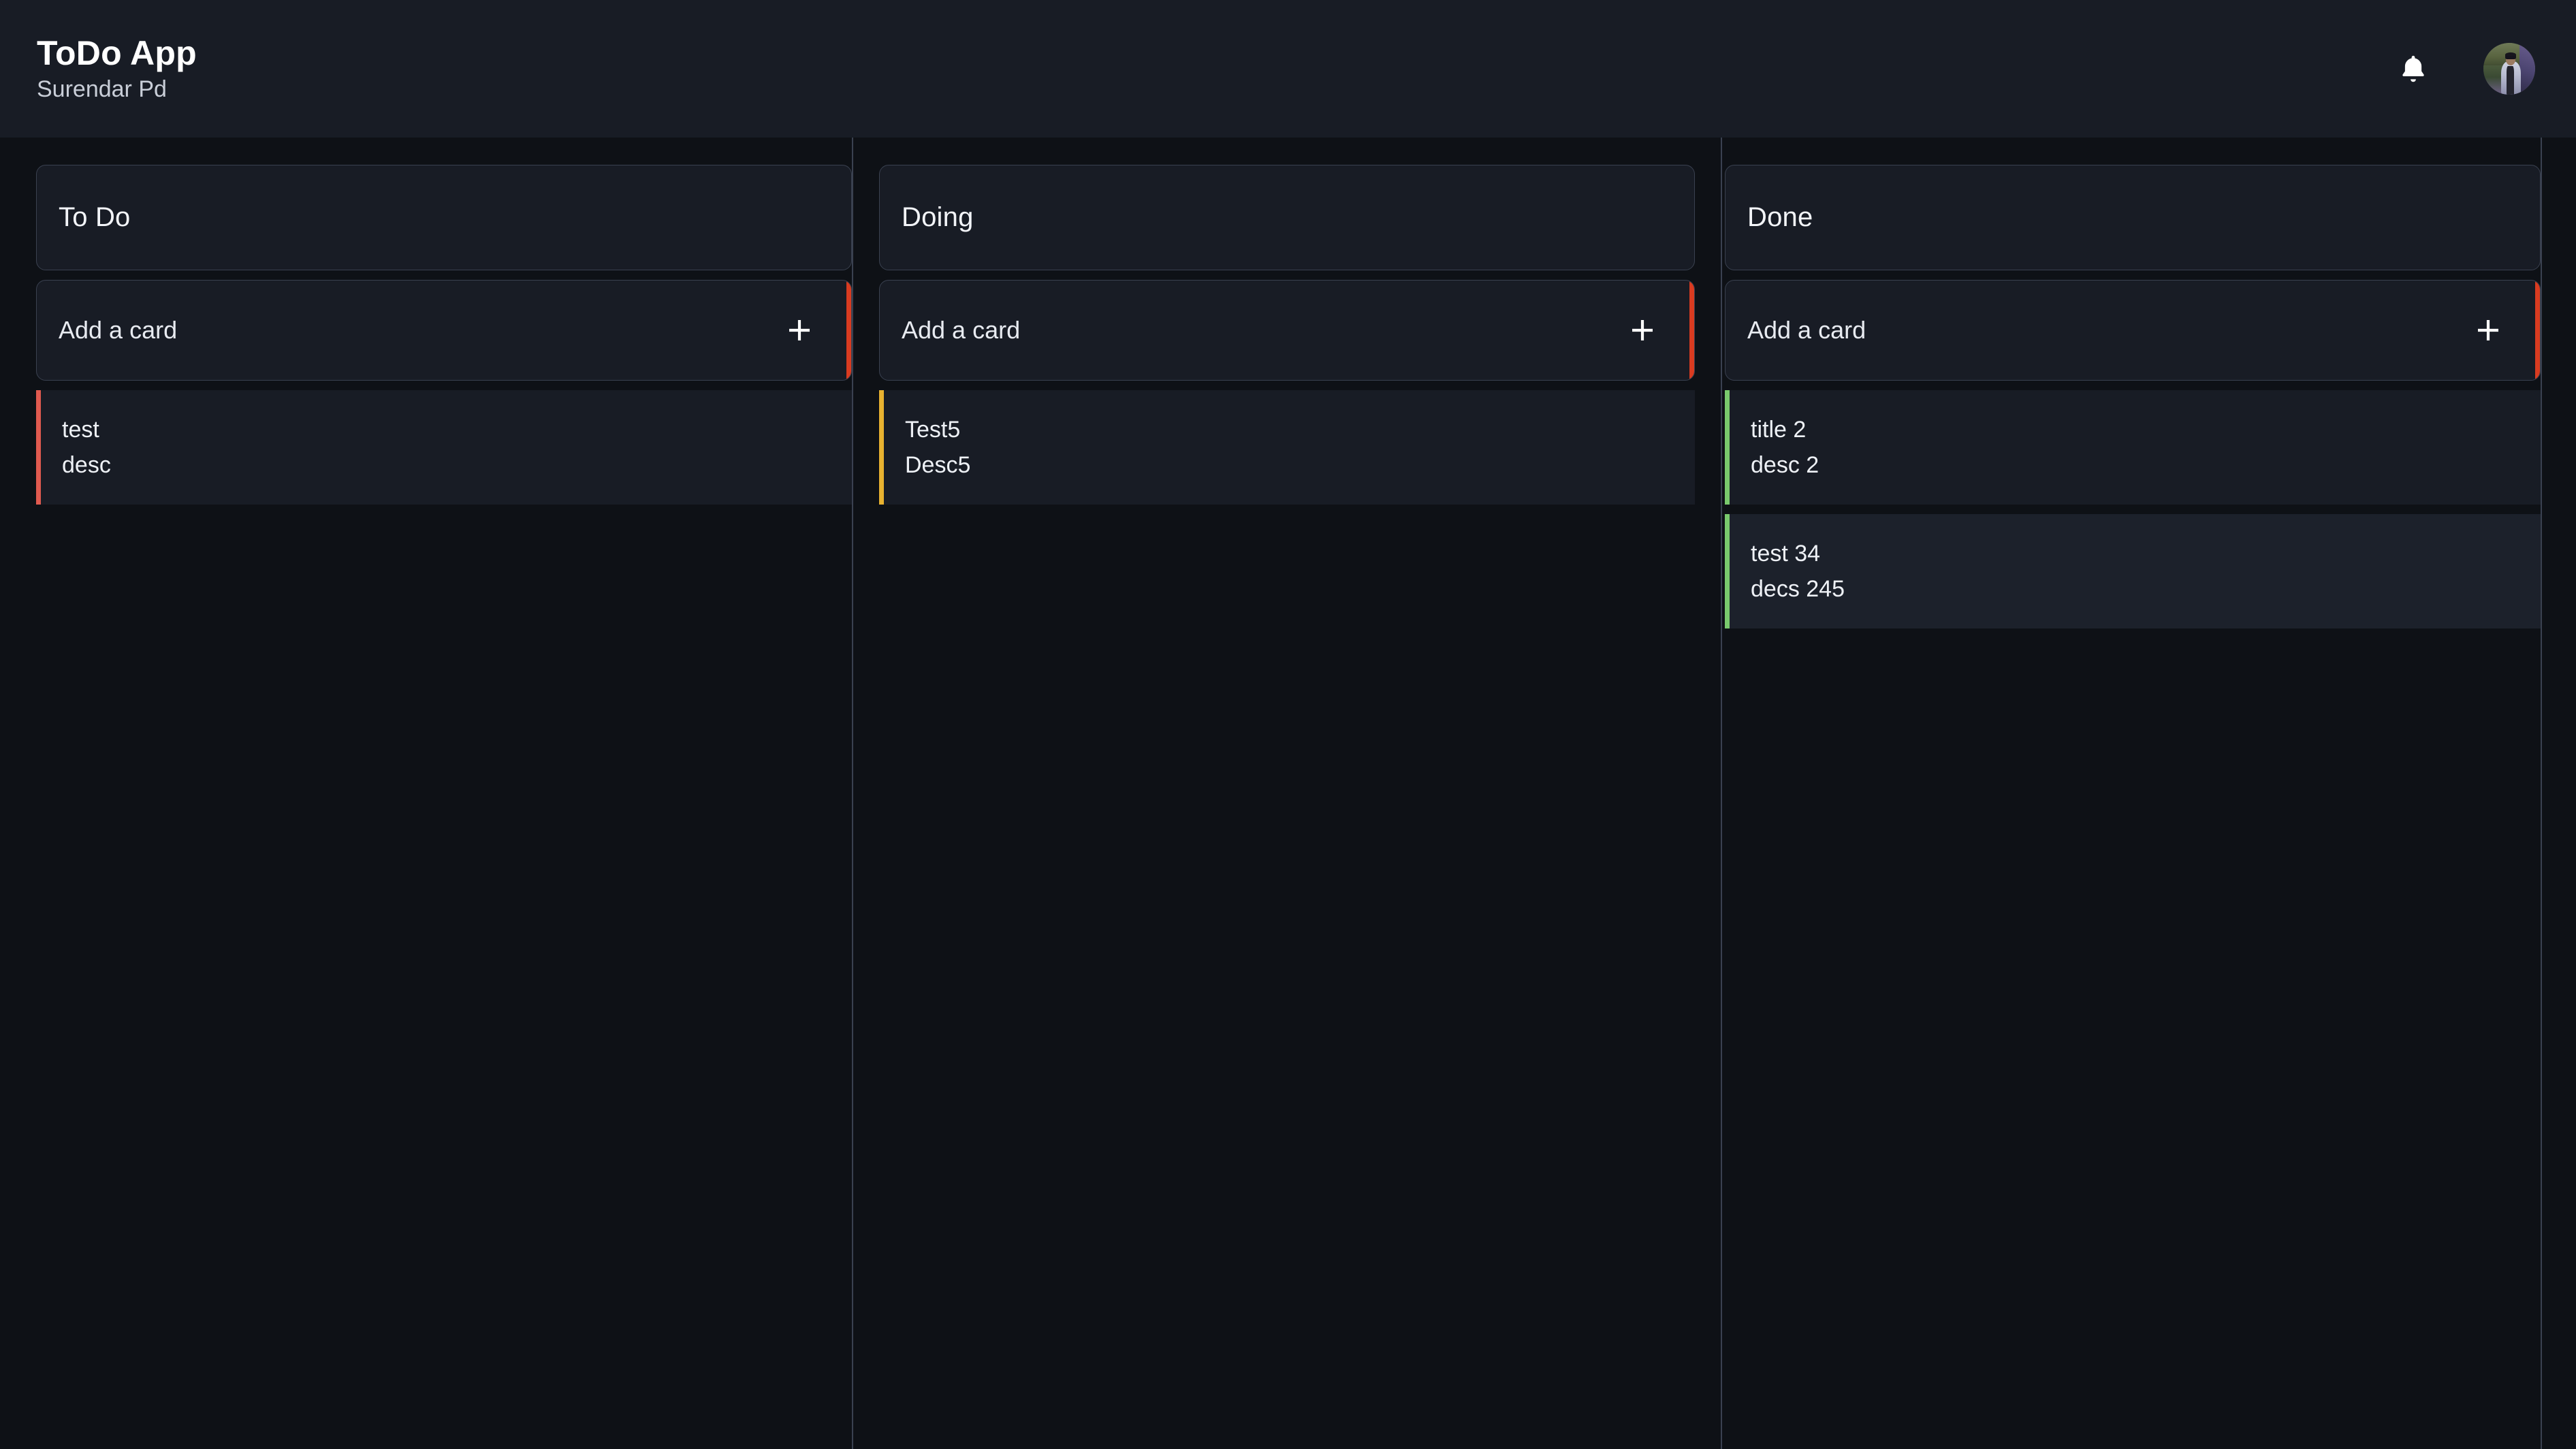 Image resolution: width=2576 pixels, height=1449 pixels. I want to click on app-title: ToDo App, so click(117, 53).